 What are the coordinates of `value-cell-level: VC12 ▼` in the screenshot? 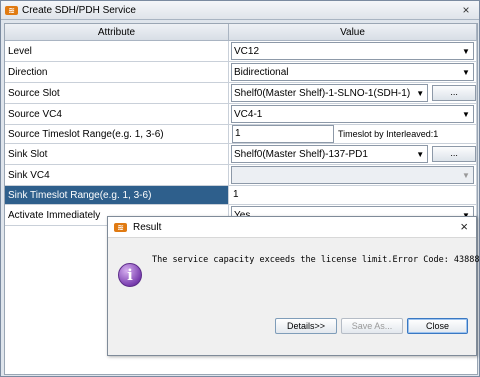 It's located at (352, 51).